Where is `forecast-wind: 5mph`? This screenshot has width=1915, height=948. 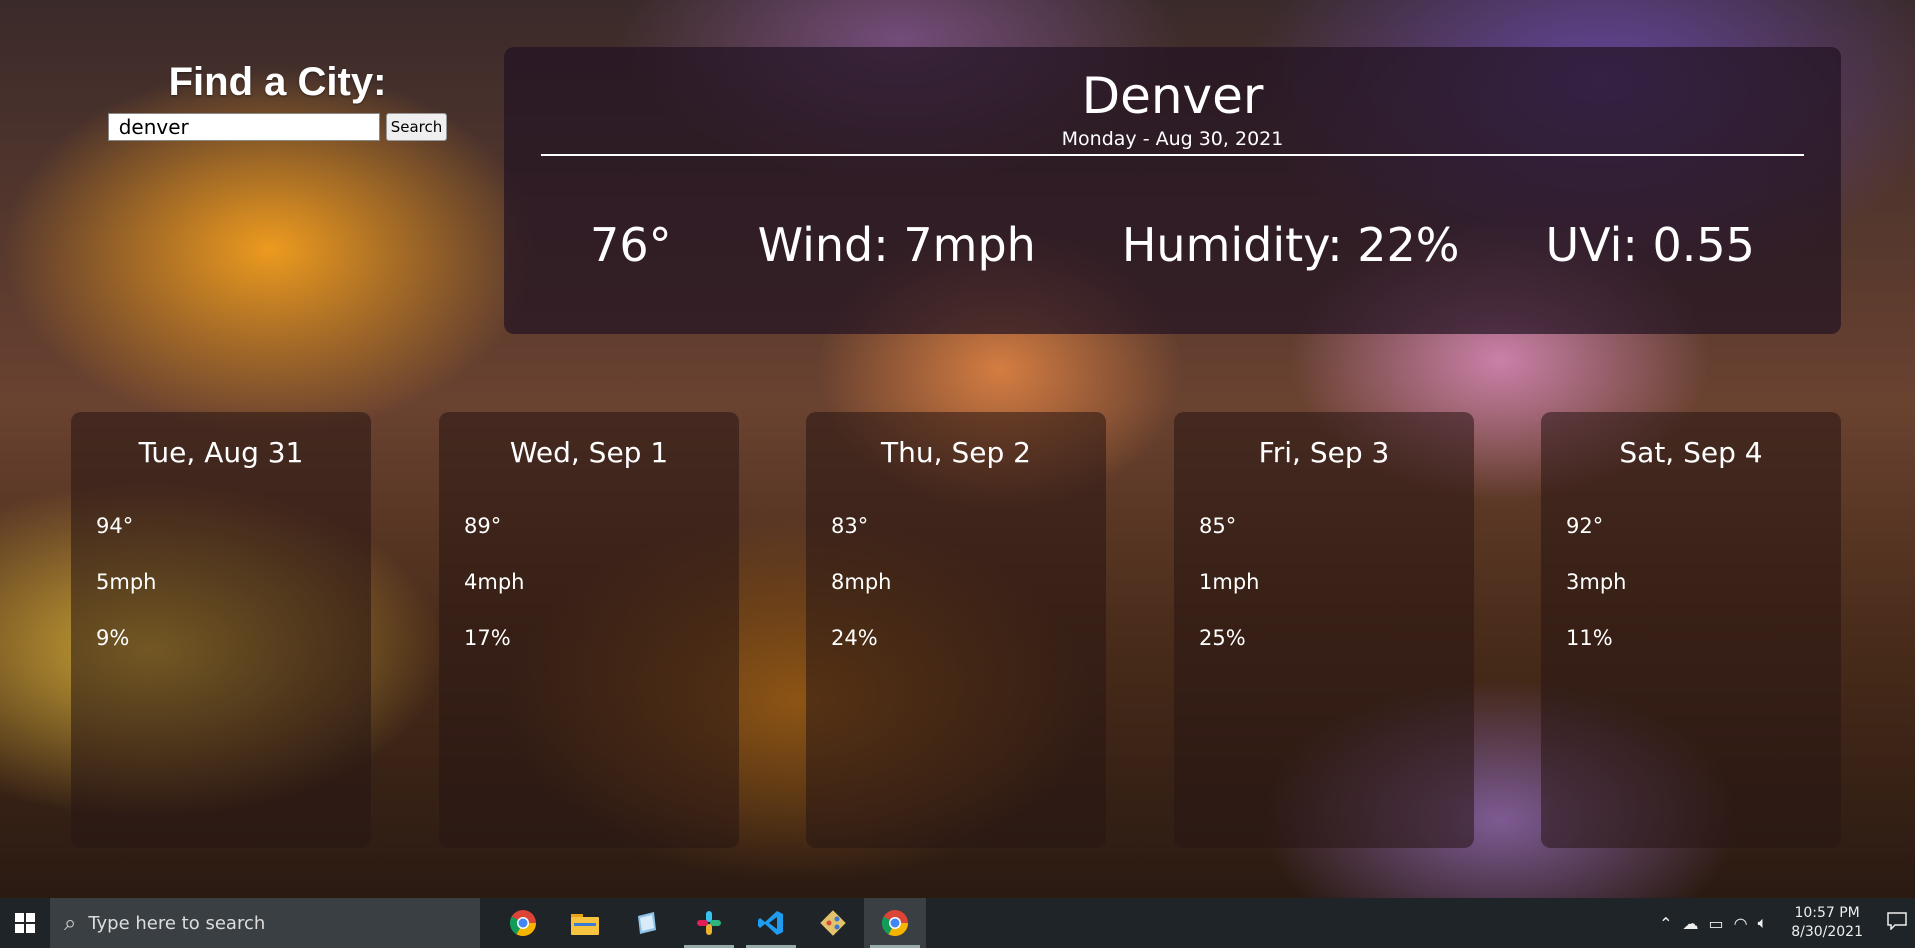 forecast-wind: 5mph is located at coordinates (126, 582).